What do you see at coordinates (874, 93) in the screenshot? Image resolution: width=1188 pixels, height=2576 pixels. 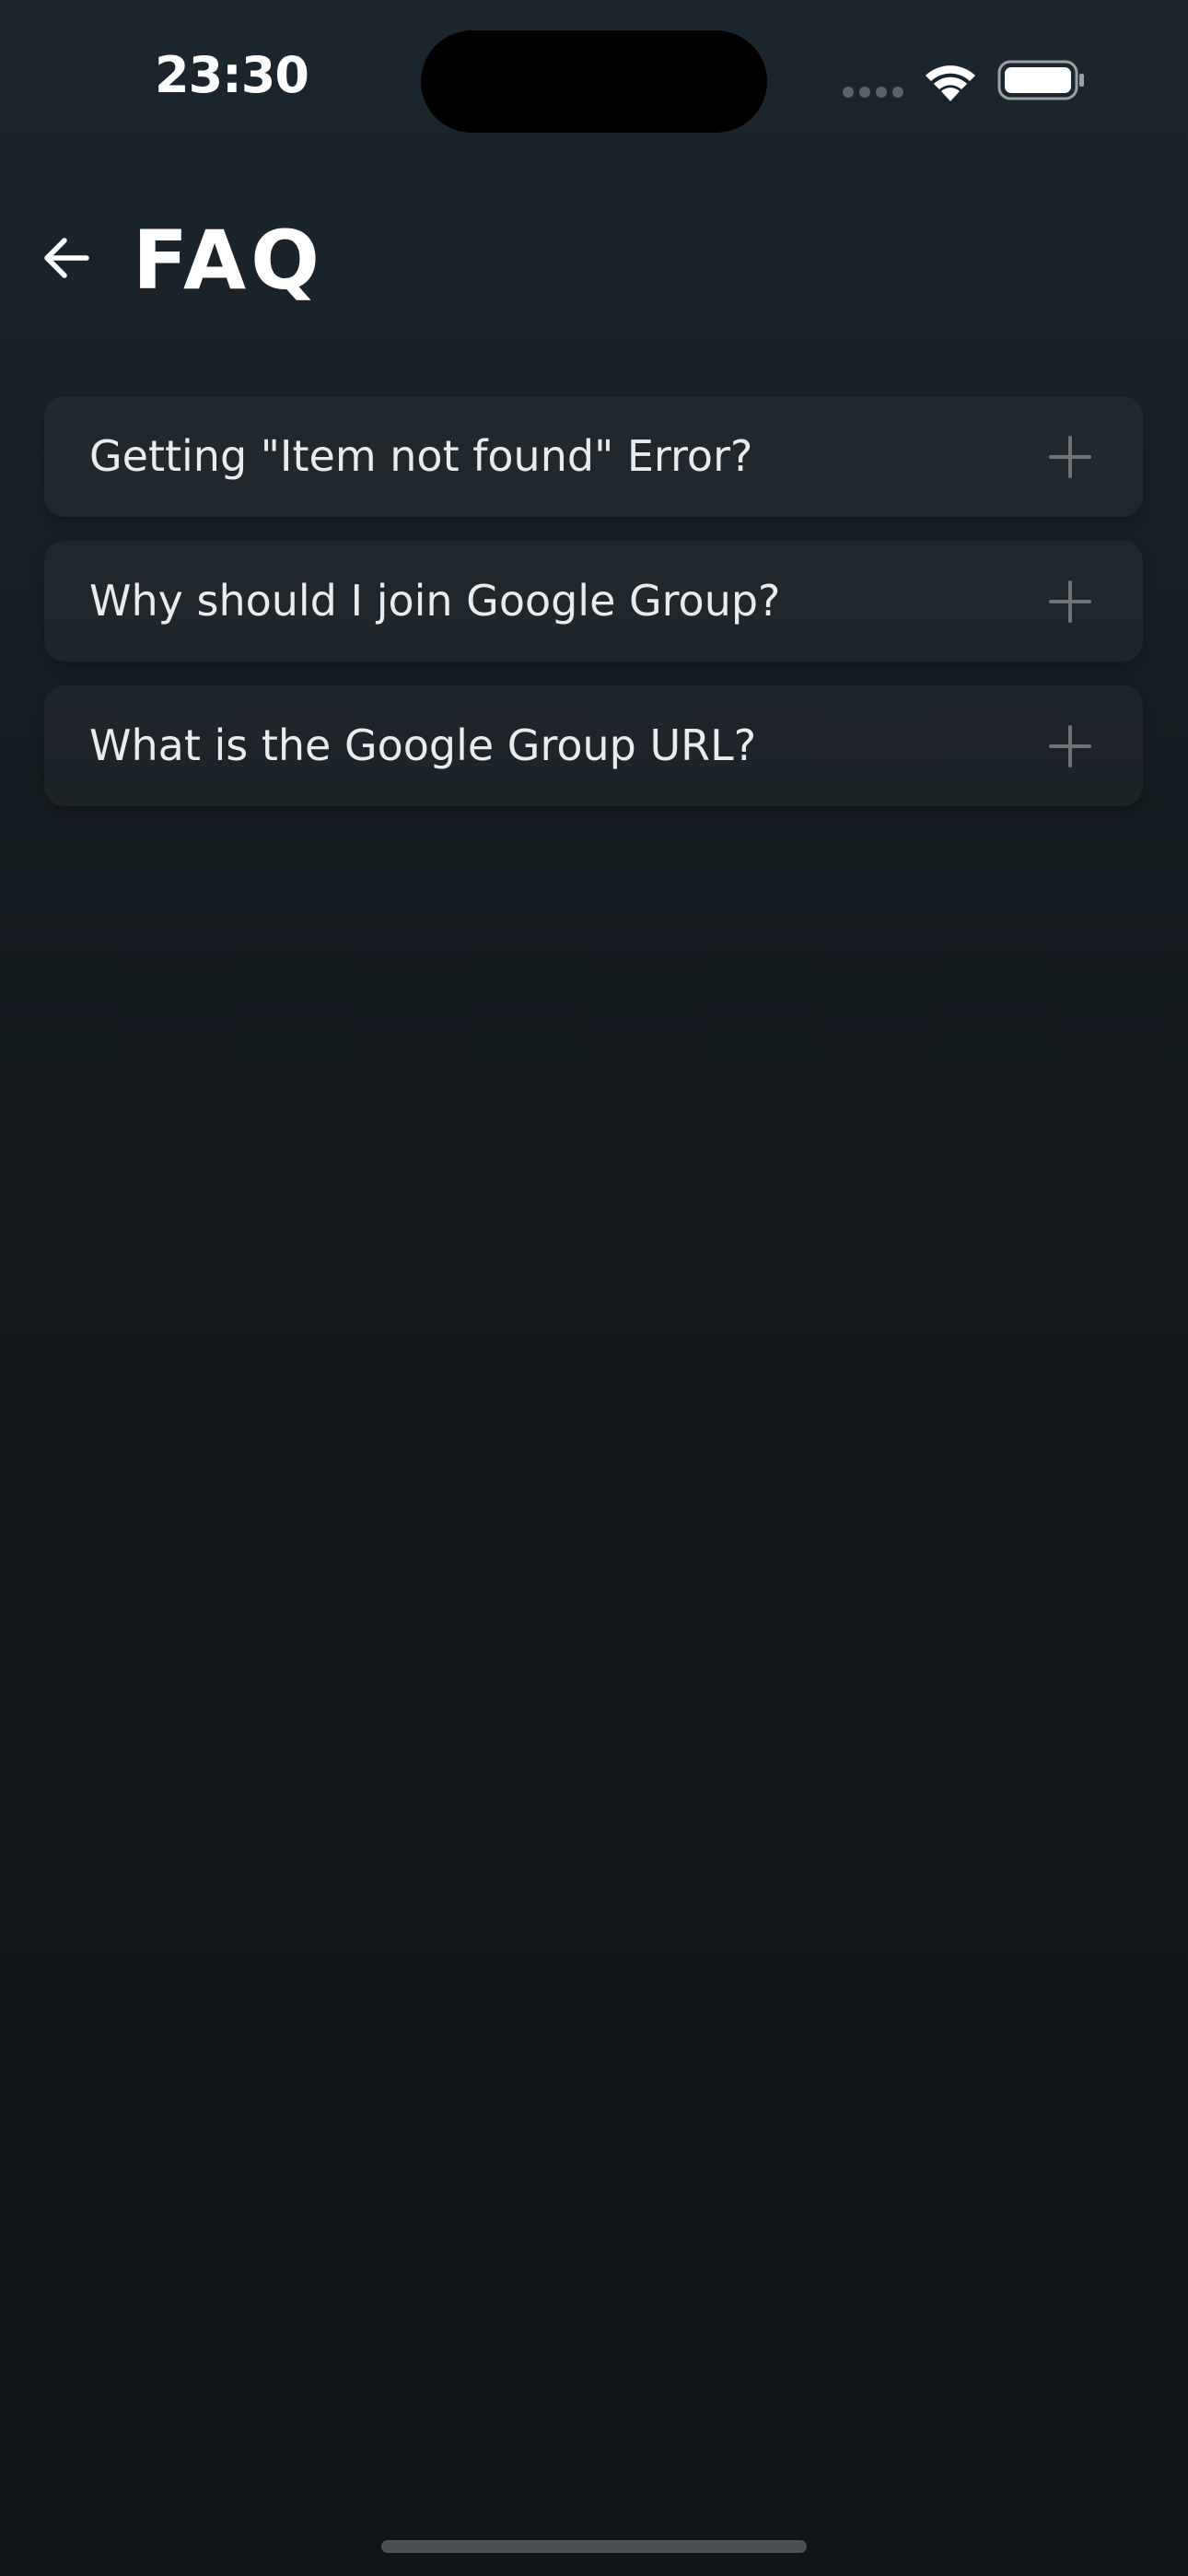 I see `cellular-signal-icon` at bounding box center [874, 93].